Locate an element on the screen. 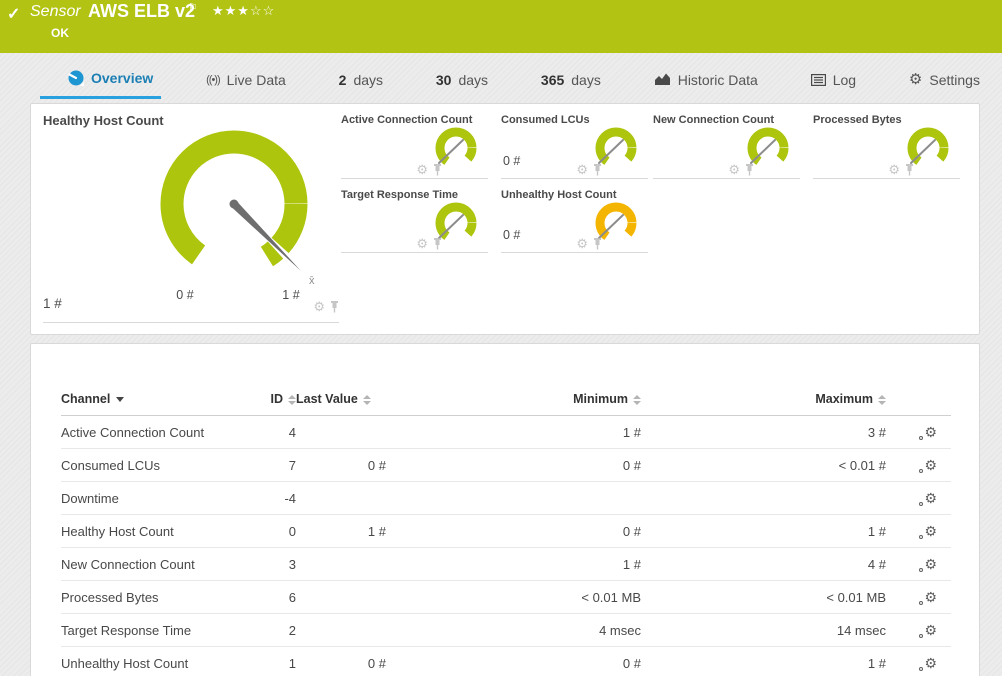 The width and height of the screenshot is (1002, 676). tab-label: Log is located at coordinates (844, 79).